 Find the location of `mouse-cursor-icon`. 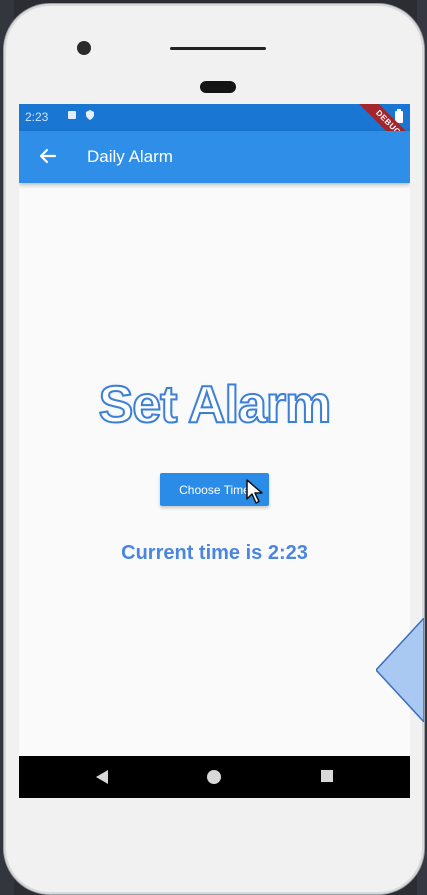

mouse-cursor-icon is located at coordinates (254, 491).